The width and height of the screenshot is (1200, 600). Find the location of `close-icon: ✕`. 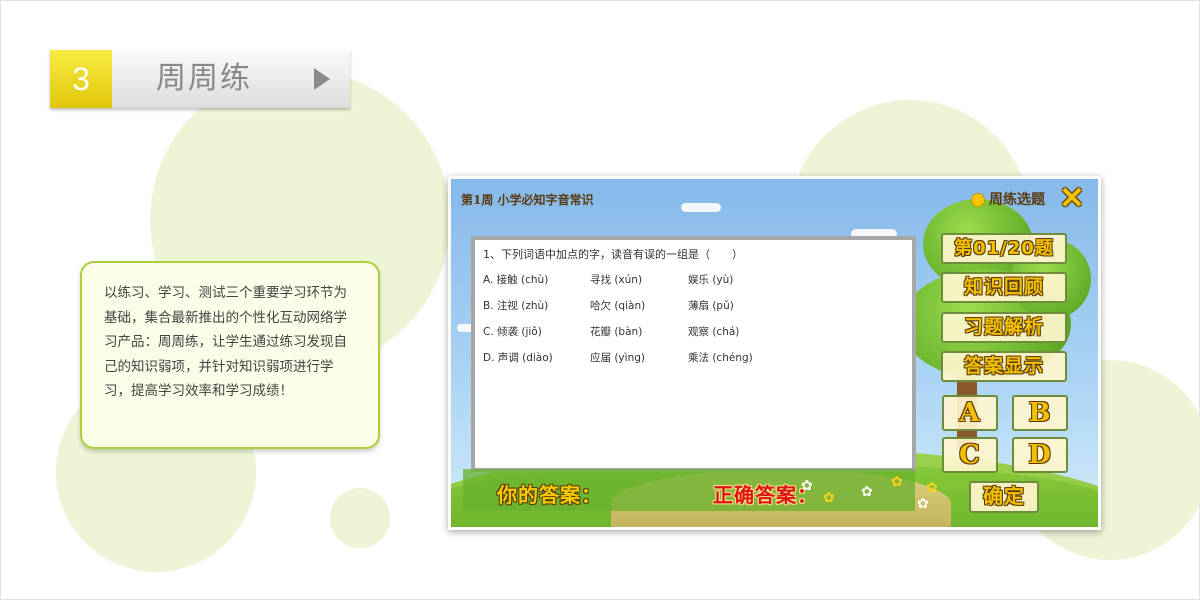

close-icon: ✕ is located at coordinates (1072, 199).